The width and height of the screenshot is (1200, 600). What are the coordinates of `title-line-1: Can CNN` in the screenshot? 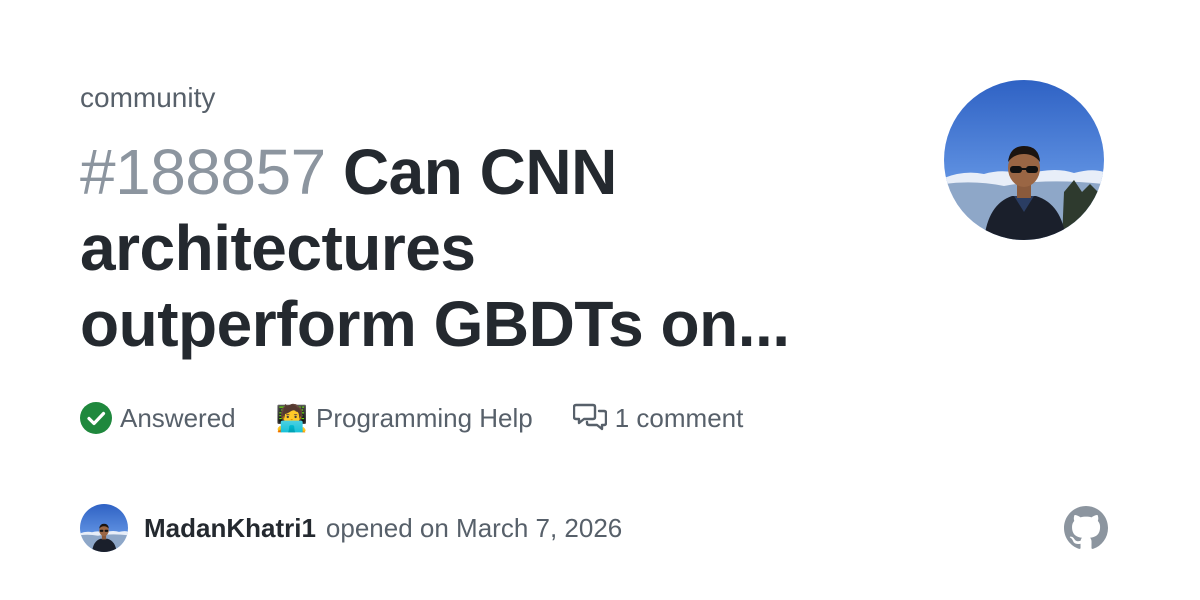 It's located at (471, 172).